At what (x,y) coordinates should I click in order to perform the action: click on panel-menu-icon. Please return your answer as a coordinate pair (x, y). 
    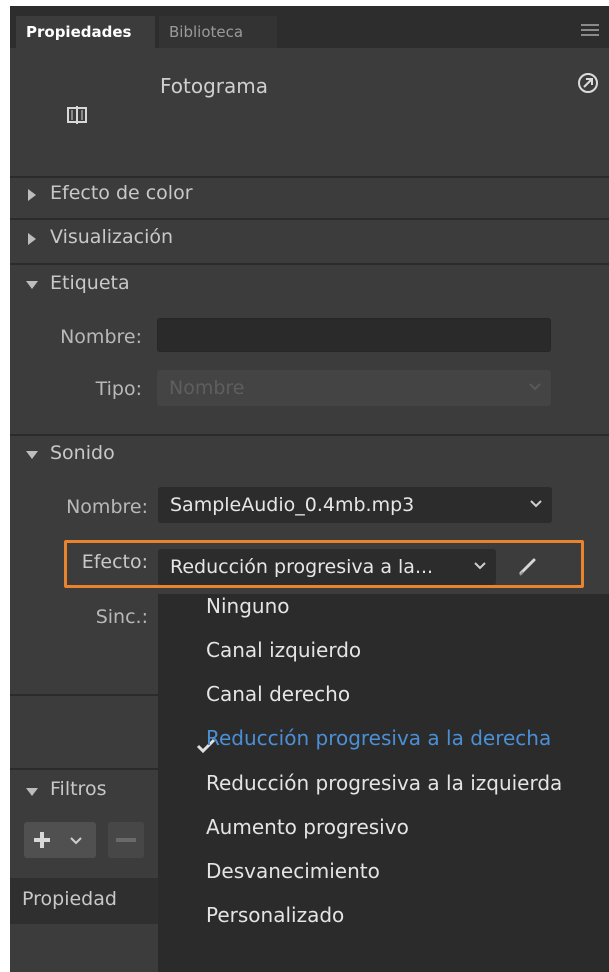
    Looking at the image, I should click on (590, 30).